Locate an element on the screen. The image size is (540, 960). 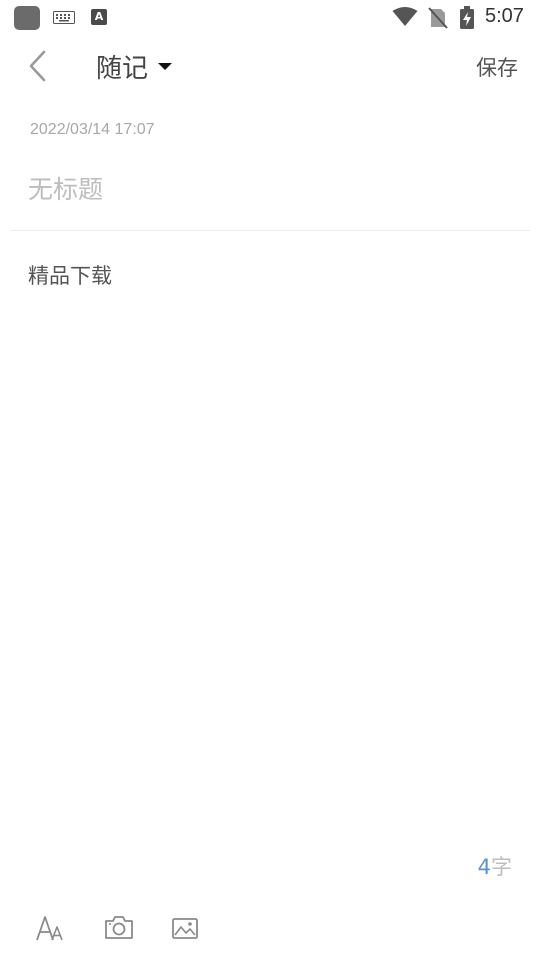
caret-down-icon is located at coordinates (165, 66).